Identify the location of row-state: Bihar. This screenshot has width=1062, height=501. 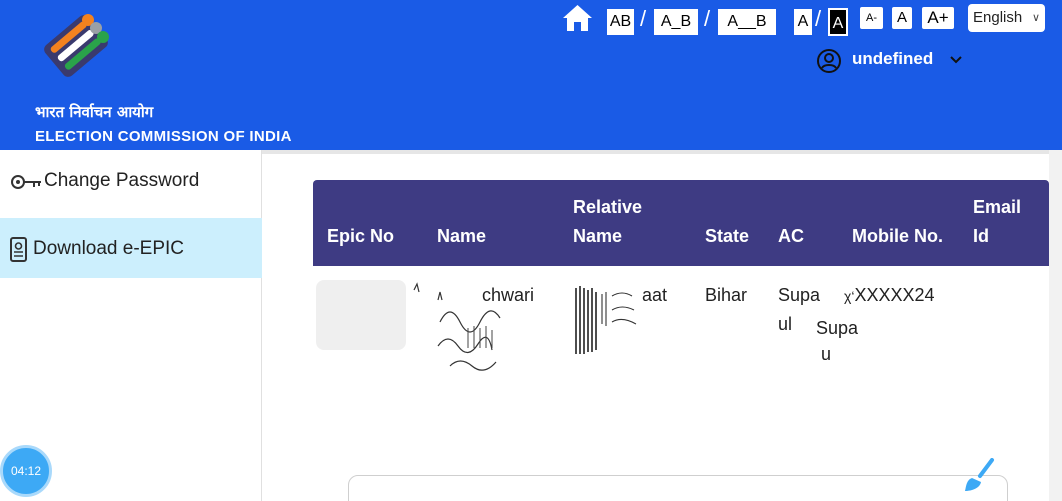
(726, 295).